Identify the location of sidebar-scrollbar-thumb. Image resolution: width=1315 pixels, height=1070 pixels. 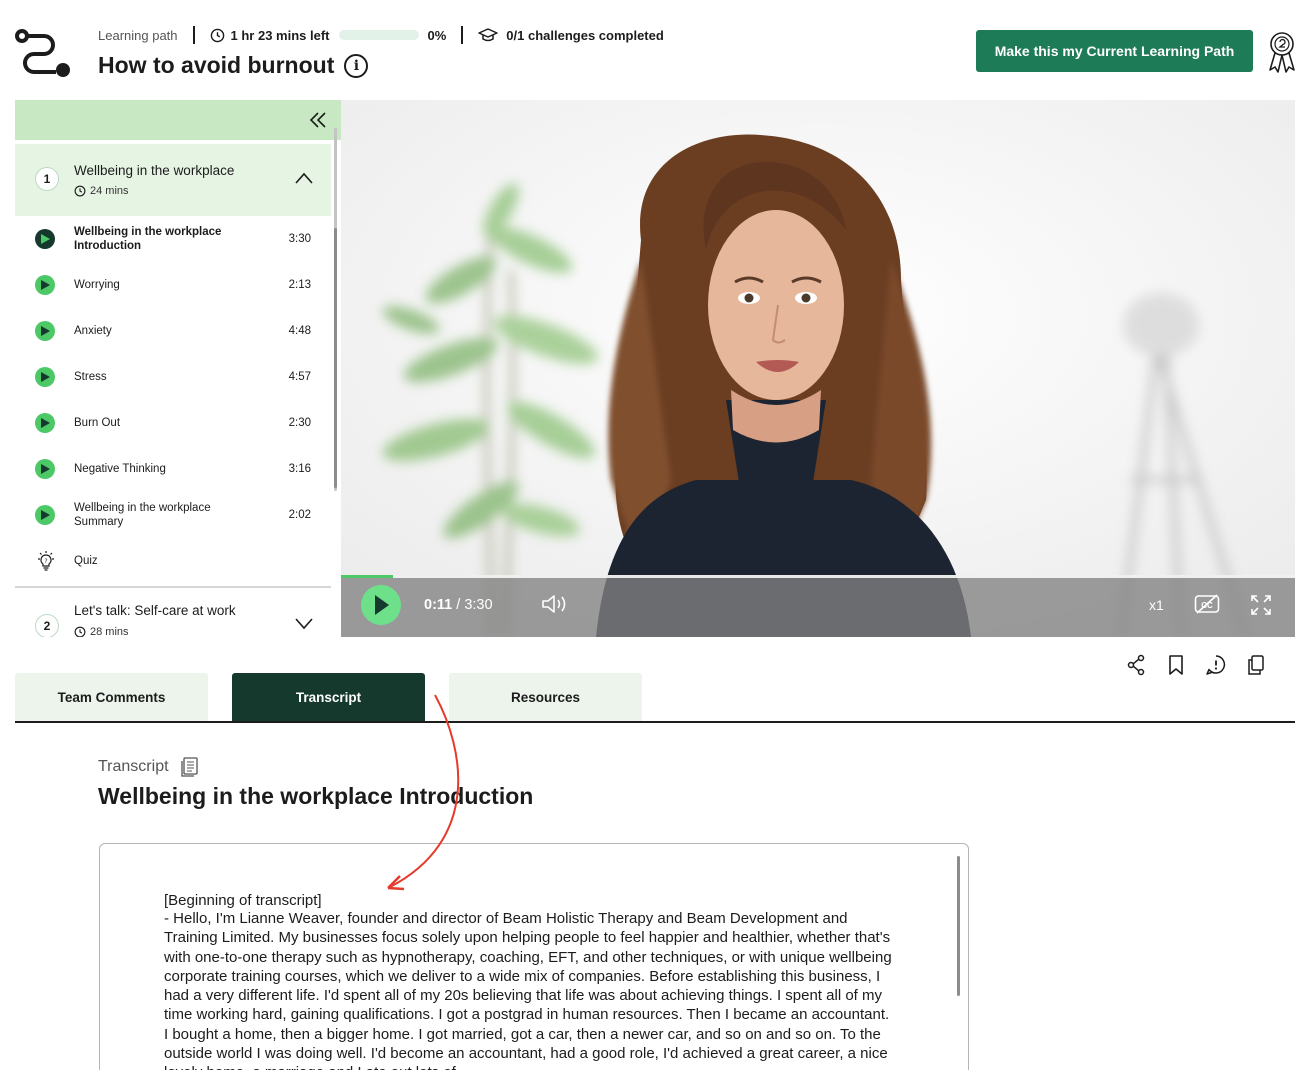
(335, 358).